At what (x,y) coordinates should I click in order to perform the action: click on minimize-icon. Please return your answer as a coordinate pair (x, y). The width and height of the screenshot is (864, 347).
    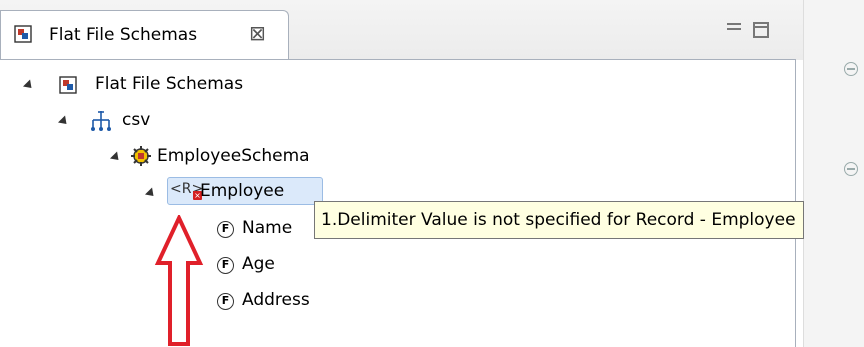
    Looking at the image, I should click on (734, 28).